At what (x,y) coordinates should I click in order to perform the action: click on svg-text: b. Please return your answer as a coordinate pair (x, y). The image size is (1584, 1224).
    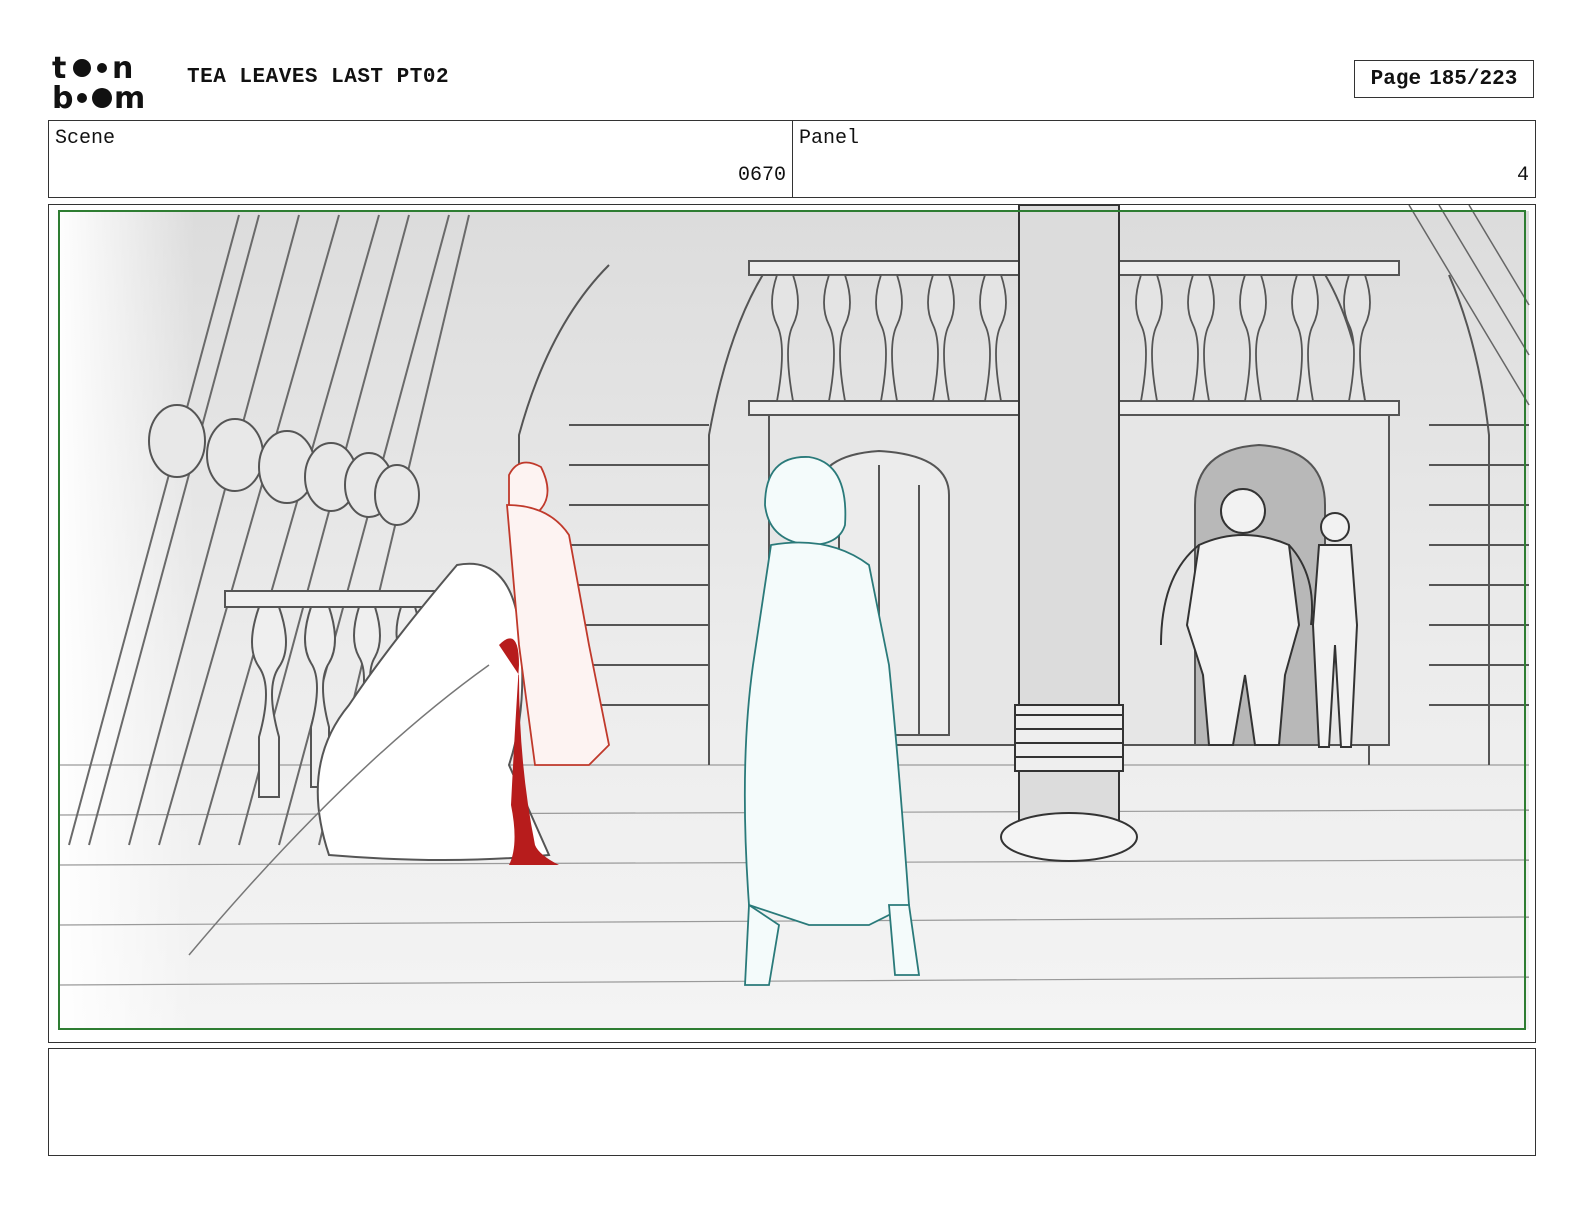
    Looking at the image, I should click on (62, 95).